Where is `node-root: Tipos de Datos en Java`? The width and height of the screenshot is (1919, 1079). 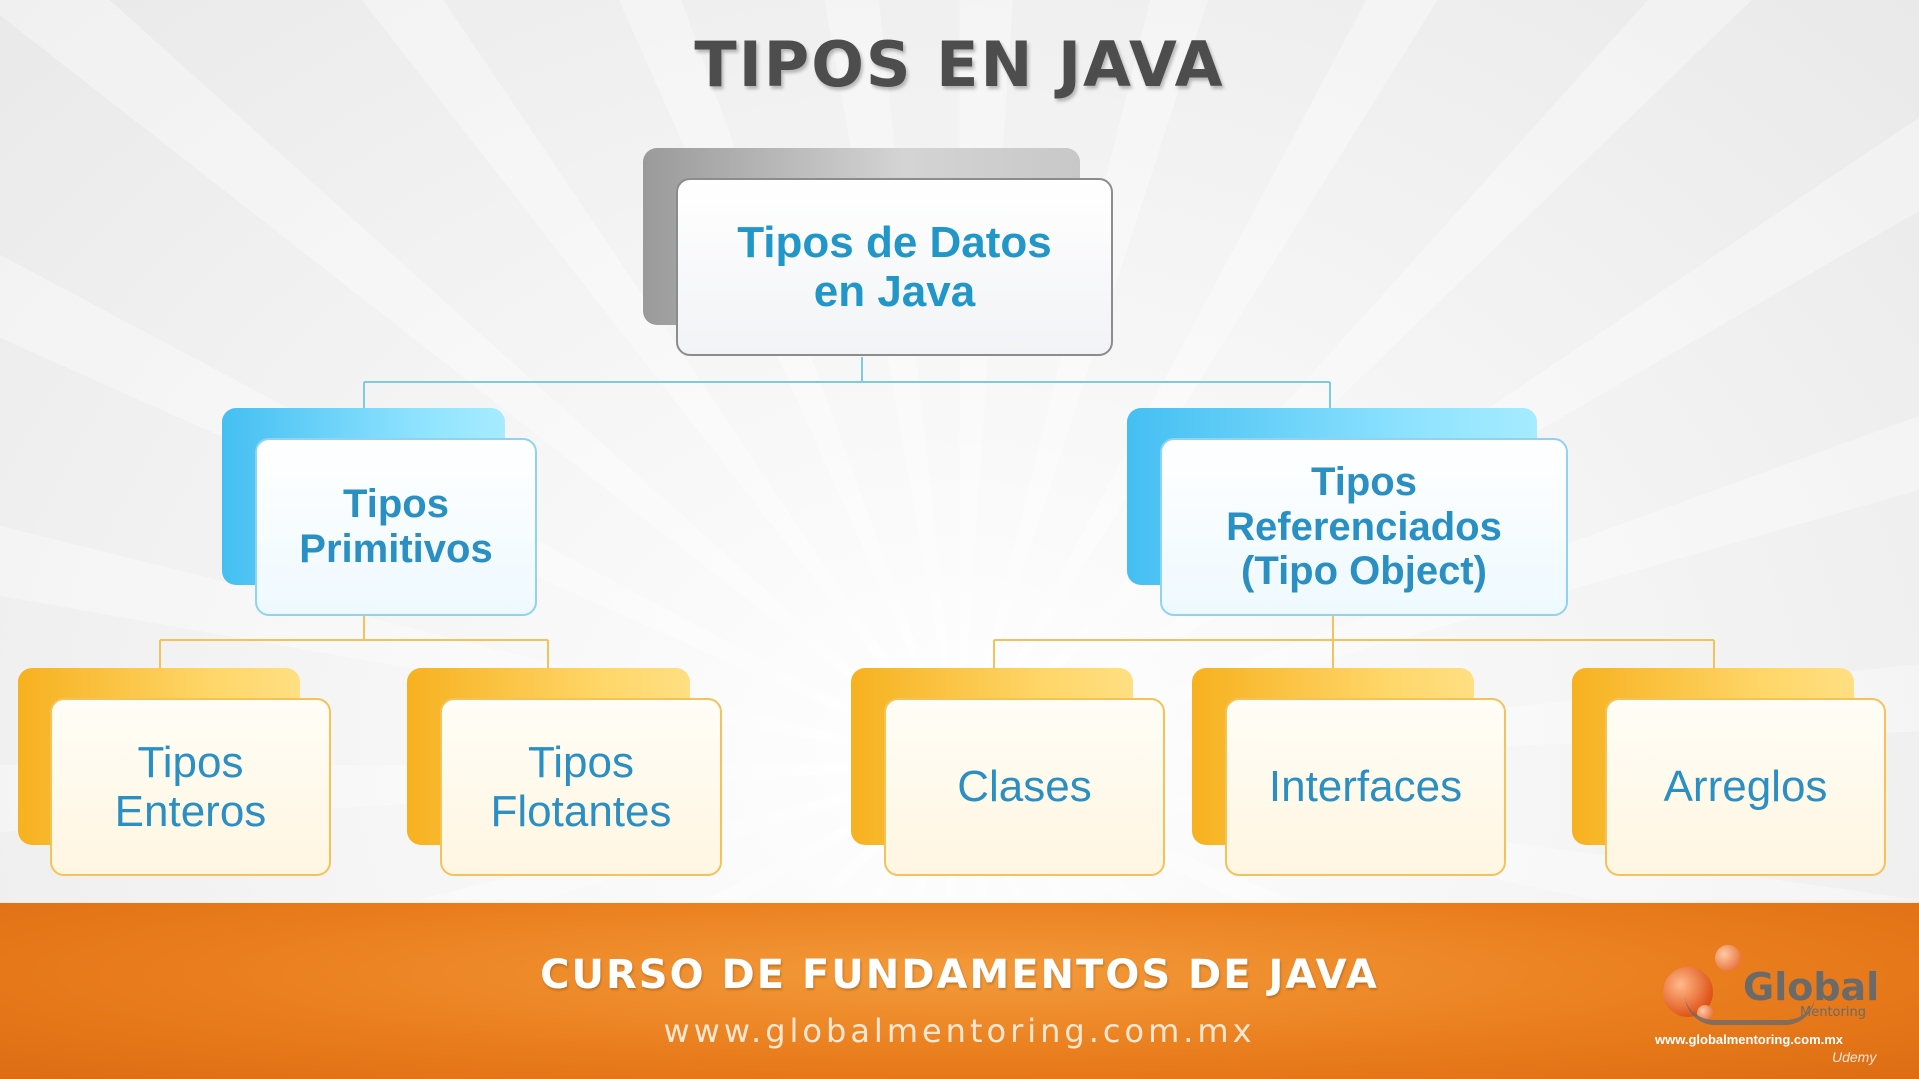
node-root: Tipos de Datos en Java is located at coordinates (878, 252).